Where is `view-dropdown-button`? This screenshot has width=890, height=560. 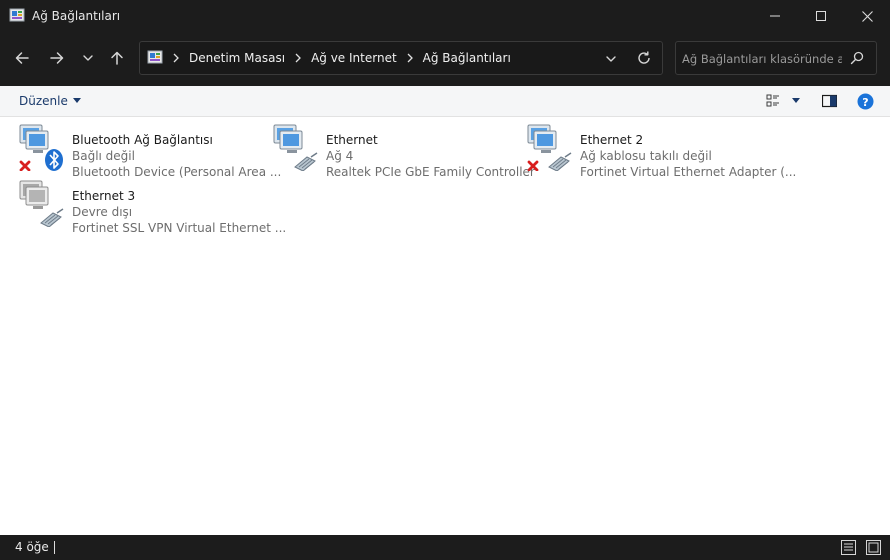 view-dropdown-button is located at coordinates (796, 101).